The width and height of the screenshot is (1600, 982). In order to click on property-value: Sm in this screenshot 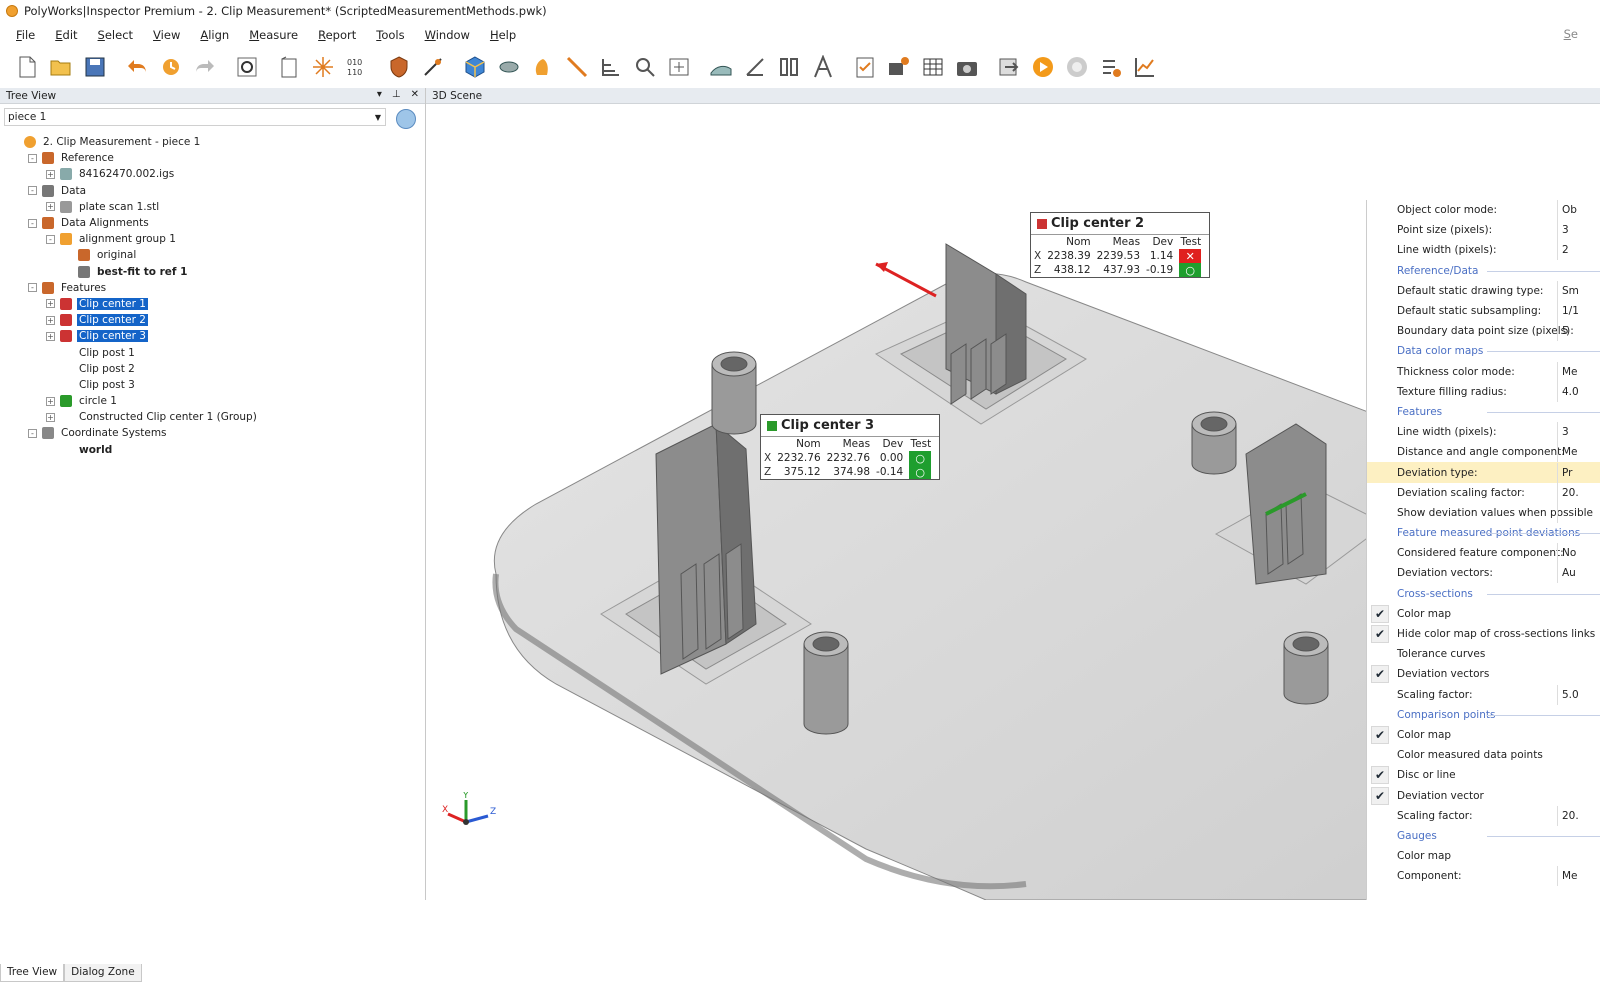, I will do `click(1568, 290)`.